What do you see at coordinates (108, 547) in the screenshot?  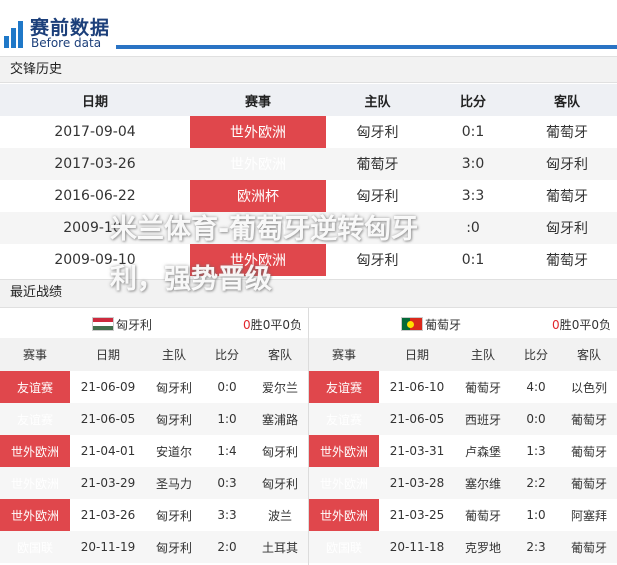 I see `left-date: 20-11-19` at bounding box center [108, 547].